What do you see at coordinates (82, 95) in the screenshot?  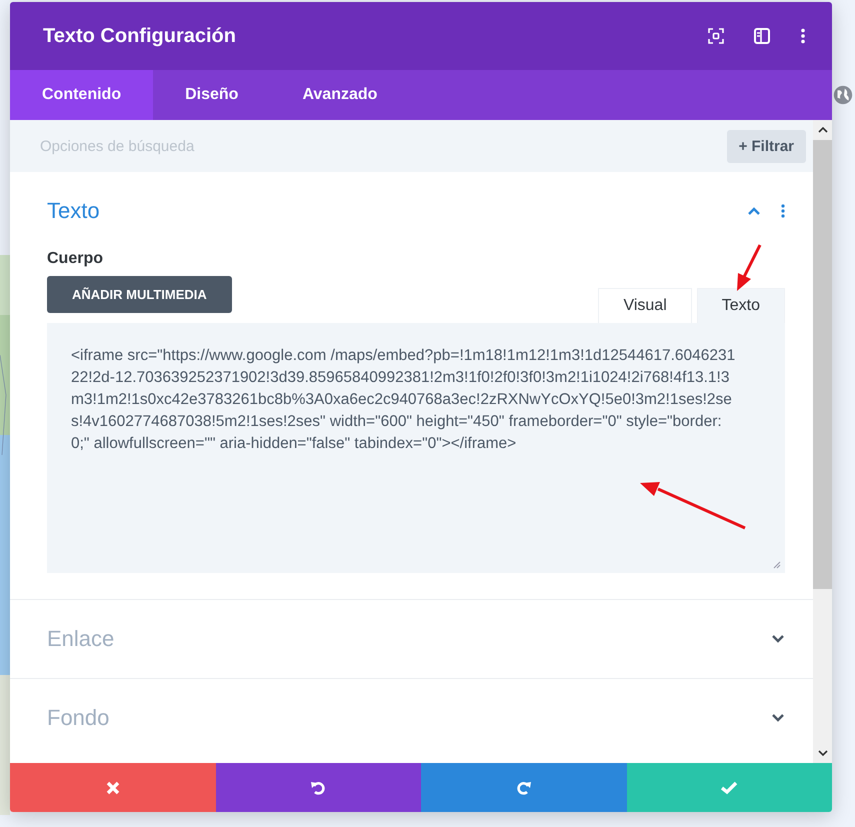 I see `tab: Contenido` at bounding box center [82, 95].